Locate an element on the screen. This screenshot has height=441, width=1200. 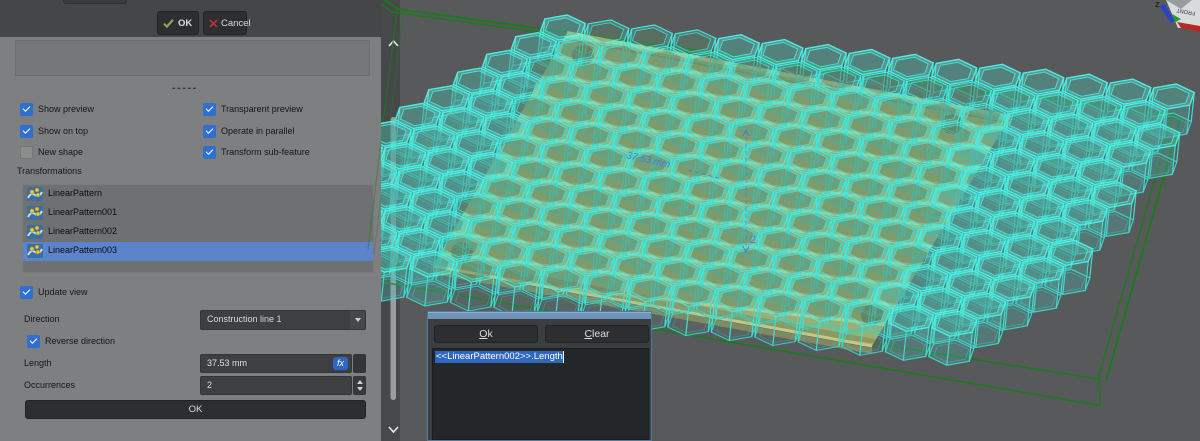
svg-text: Z is located at coordinates (1157, 4).